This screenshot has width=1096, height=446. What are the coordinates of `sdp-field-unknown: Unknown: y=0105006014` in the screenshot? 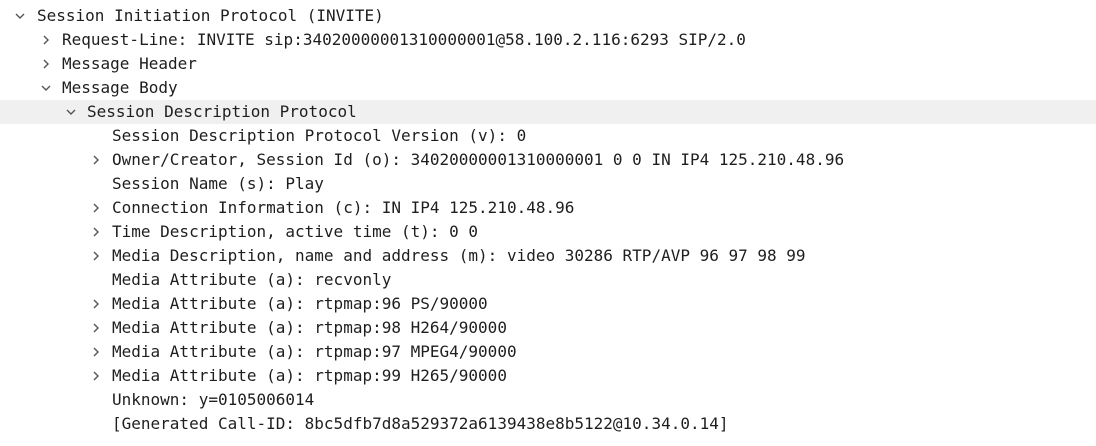 It's located at (548, 400).